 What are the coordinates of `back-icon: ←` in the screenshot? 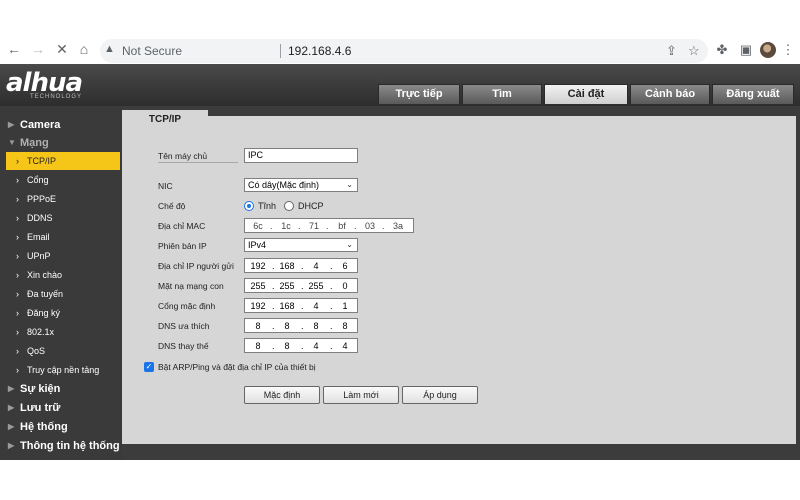 It's located at (14, 49).